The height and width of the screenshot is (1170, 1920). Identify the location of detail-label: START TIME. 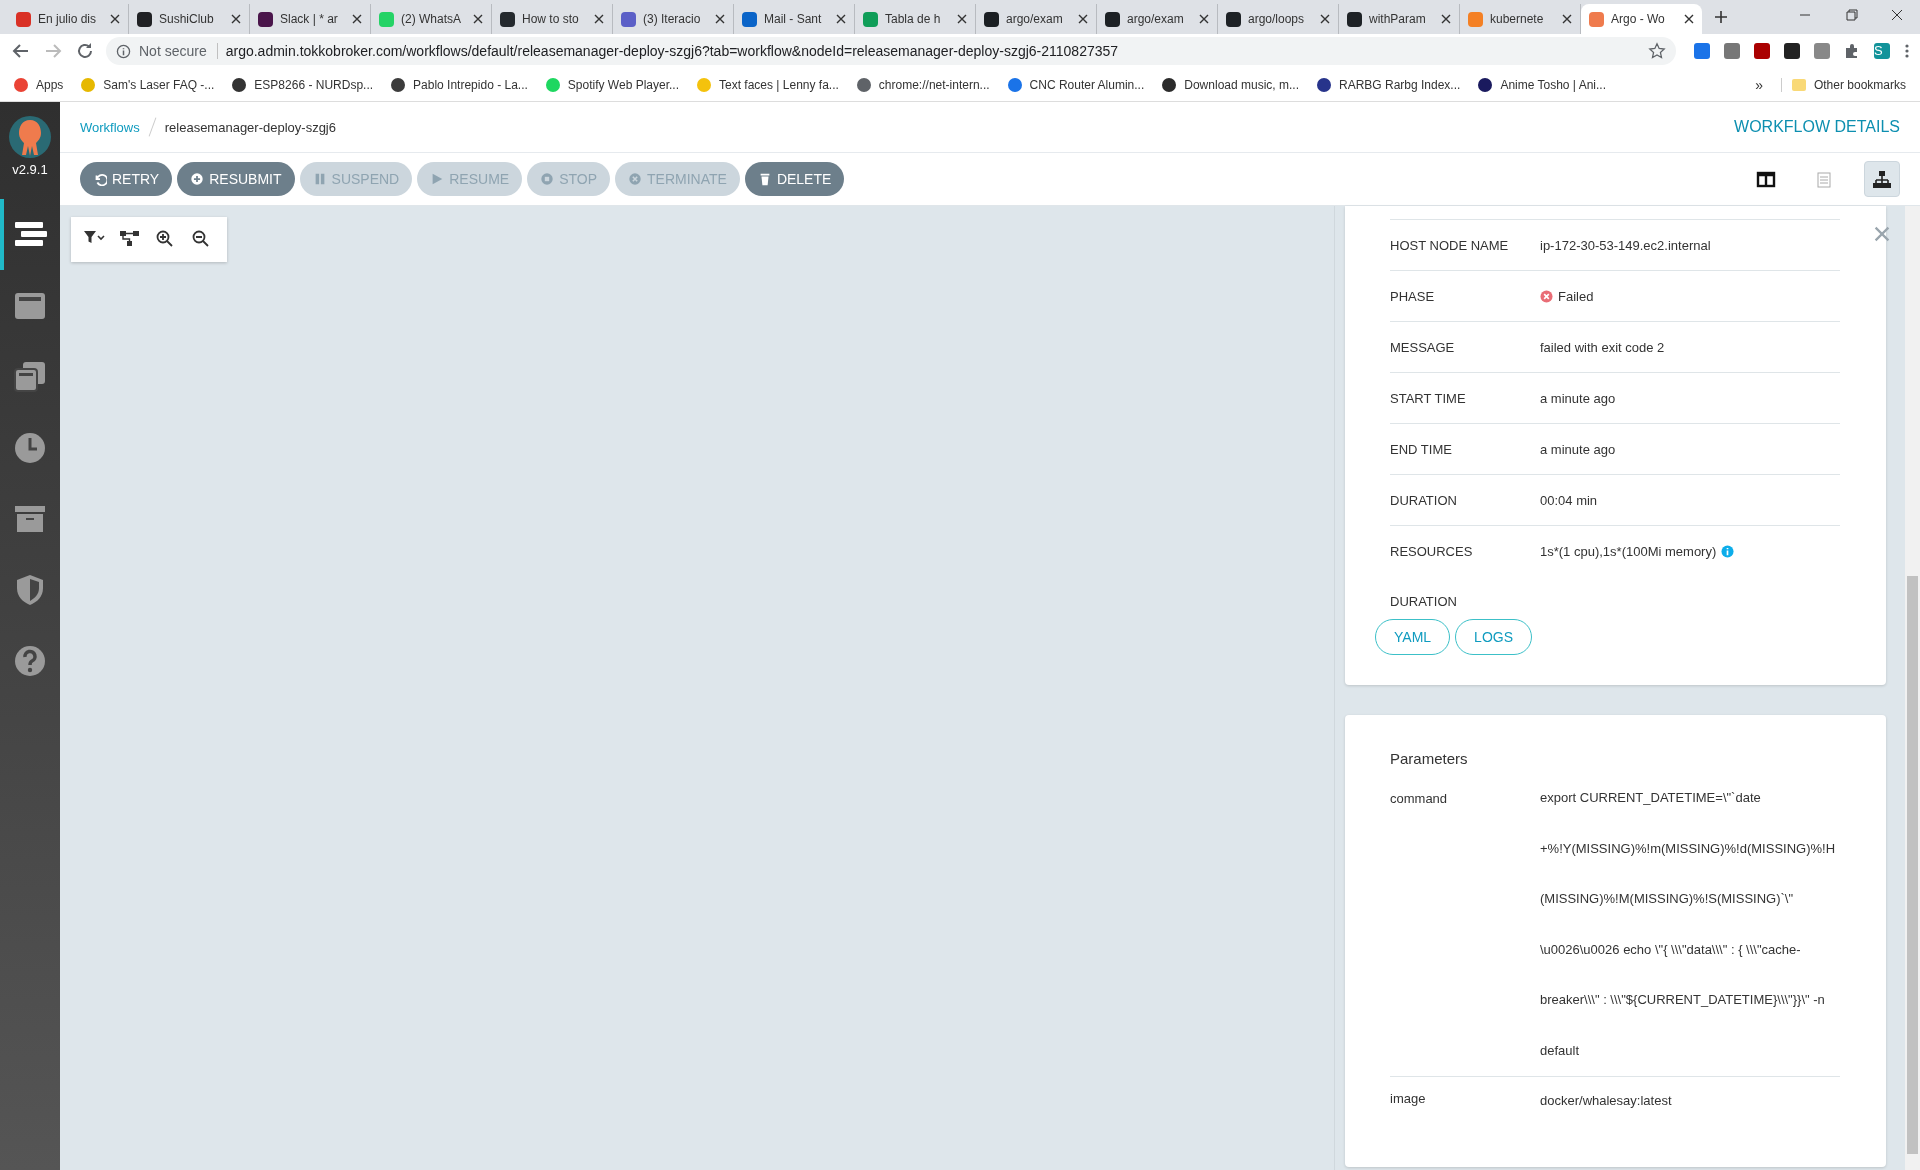
(1428, 398).